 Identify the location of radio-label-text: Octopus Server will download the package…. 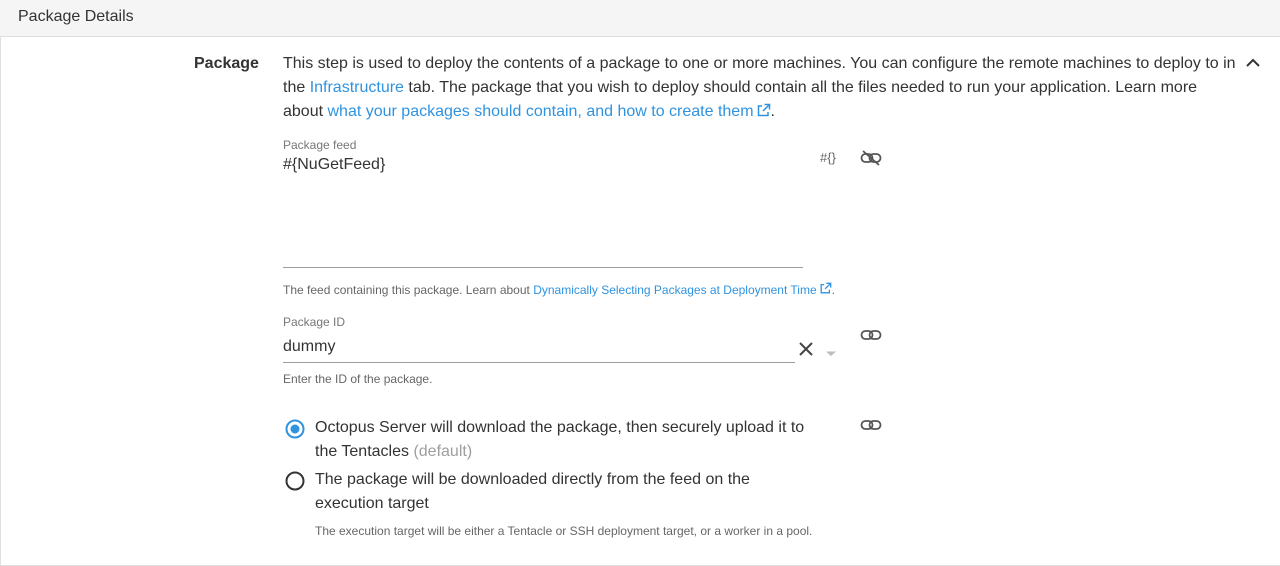
(560, 439).